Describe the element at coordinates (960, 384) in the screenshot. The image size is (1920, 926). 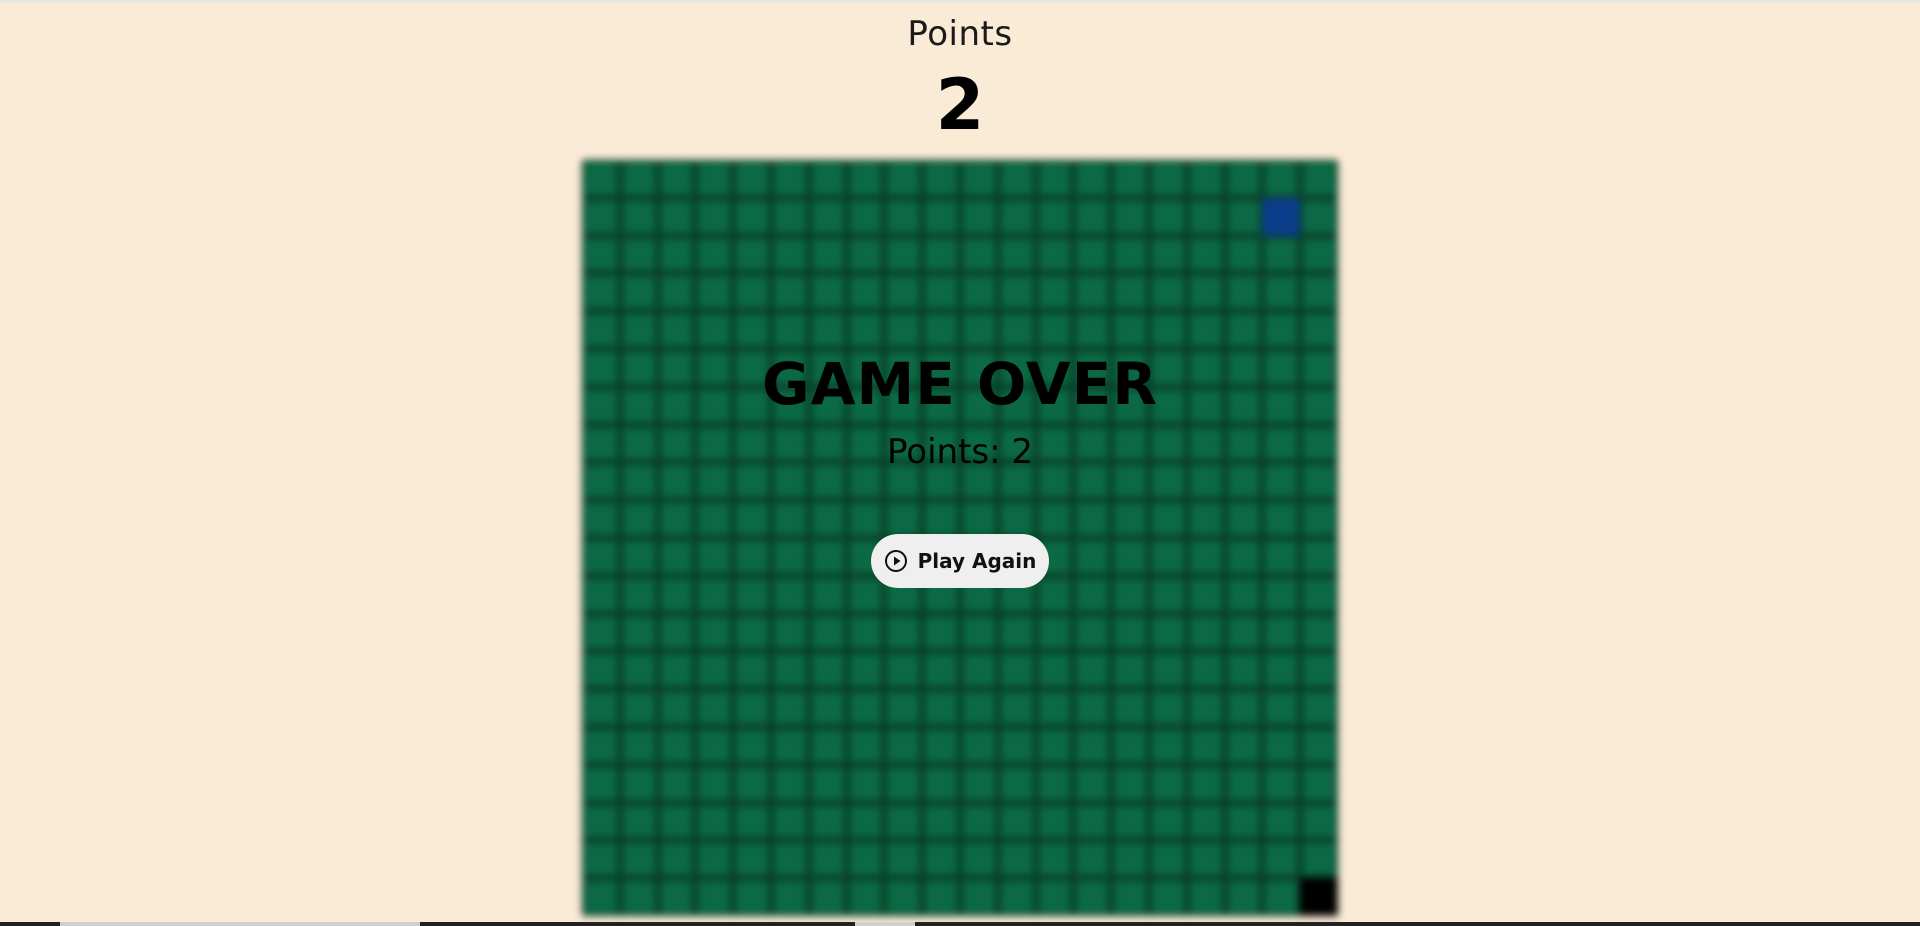
I see `game-over-title: GAME OVER` at that location.